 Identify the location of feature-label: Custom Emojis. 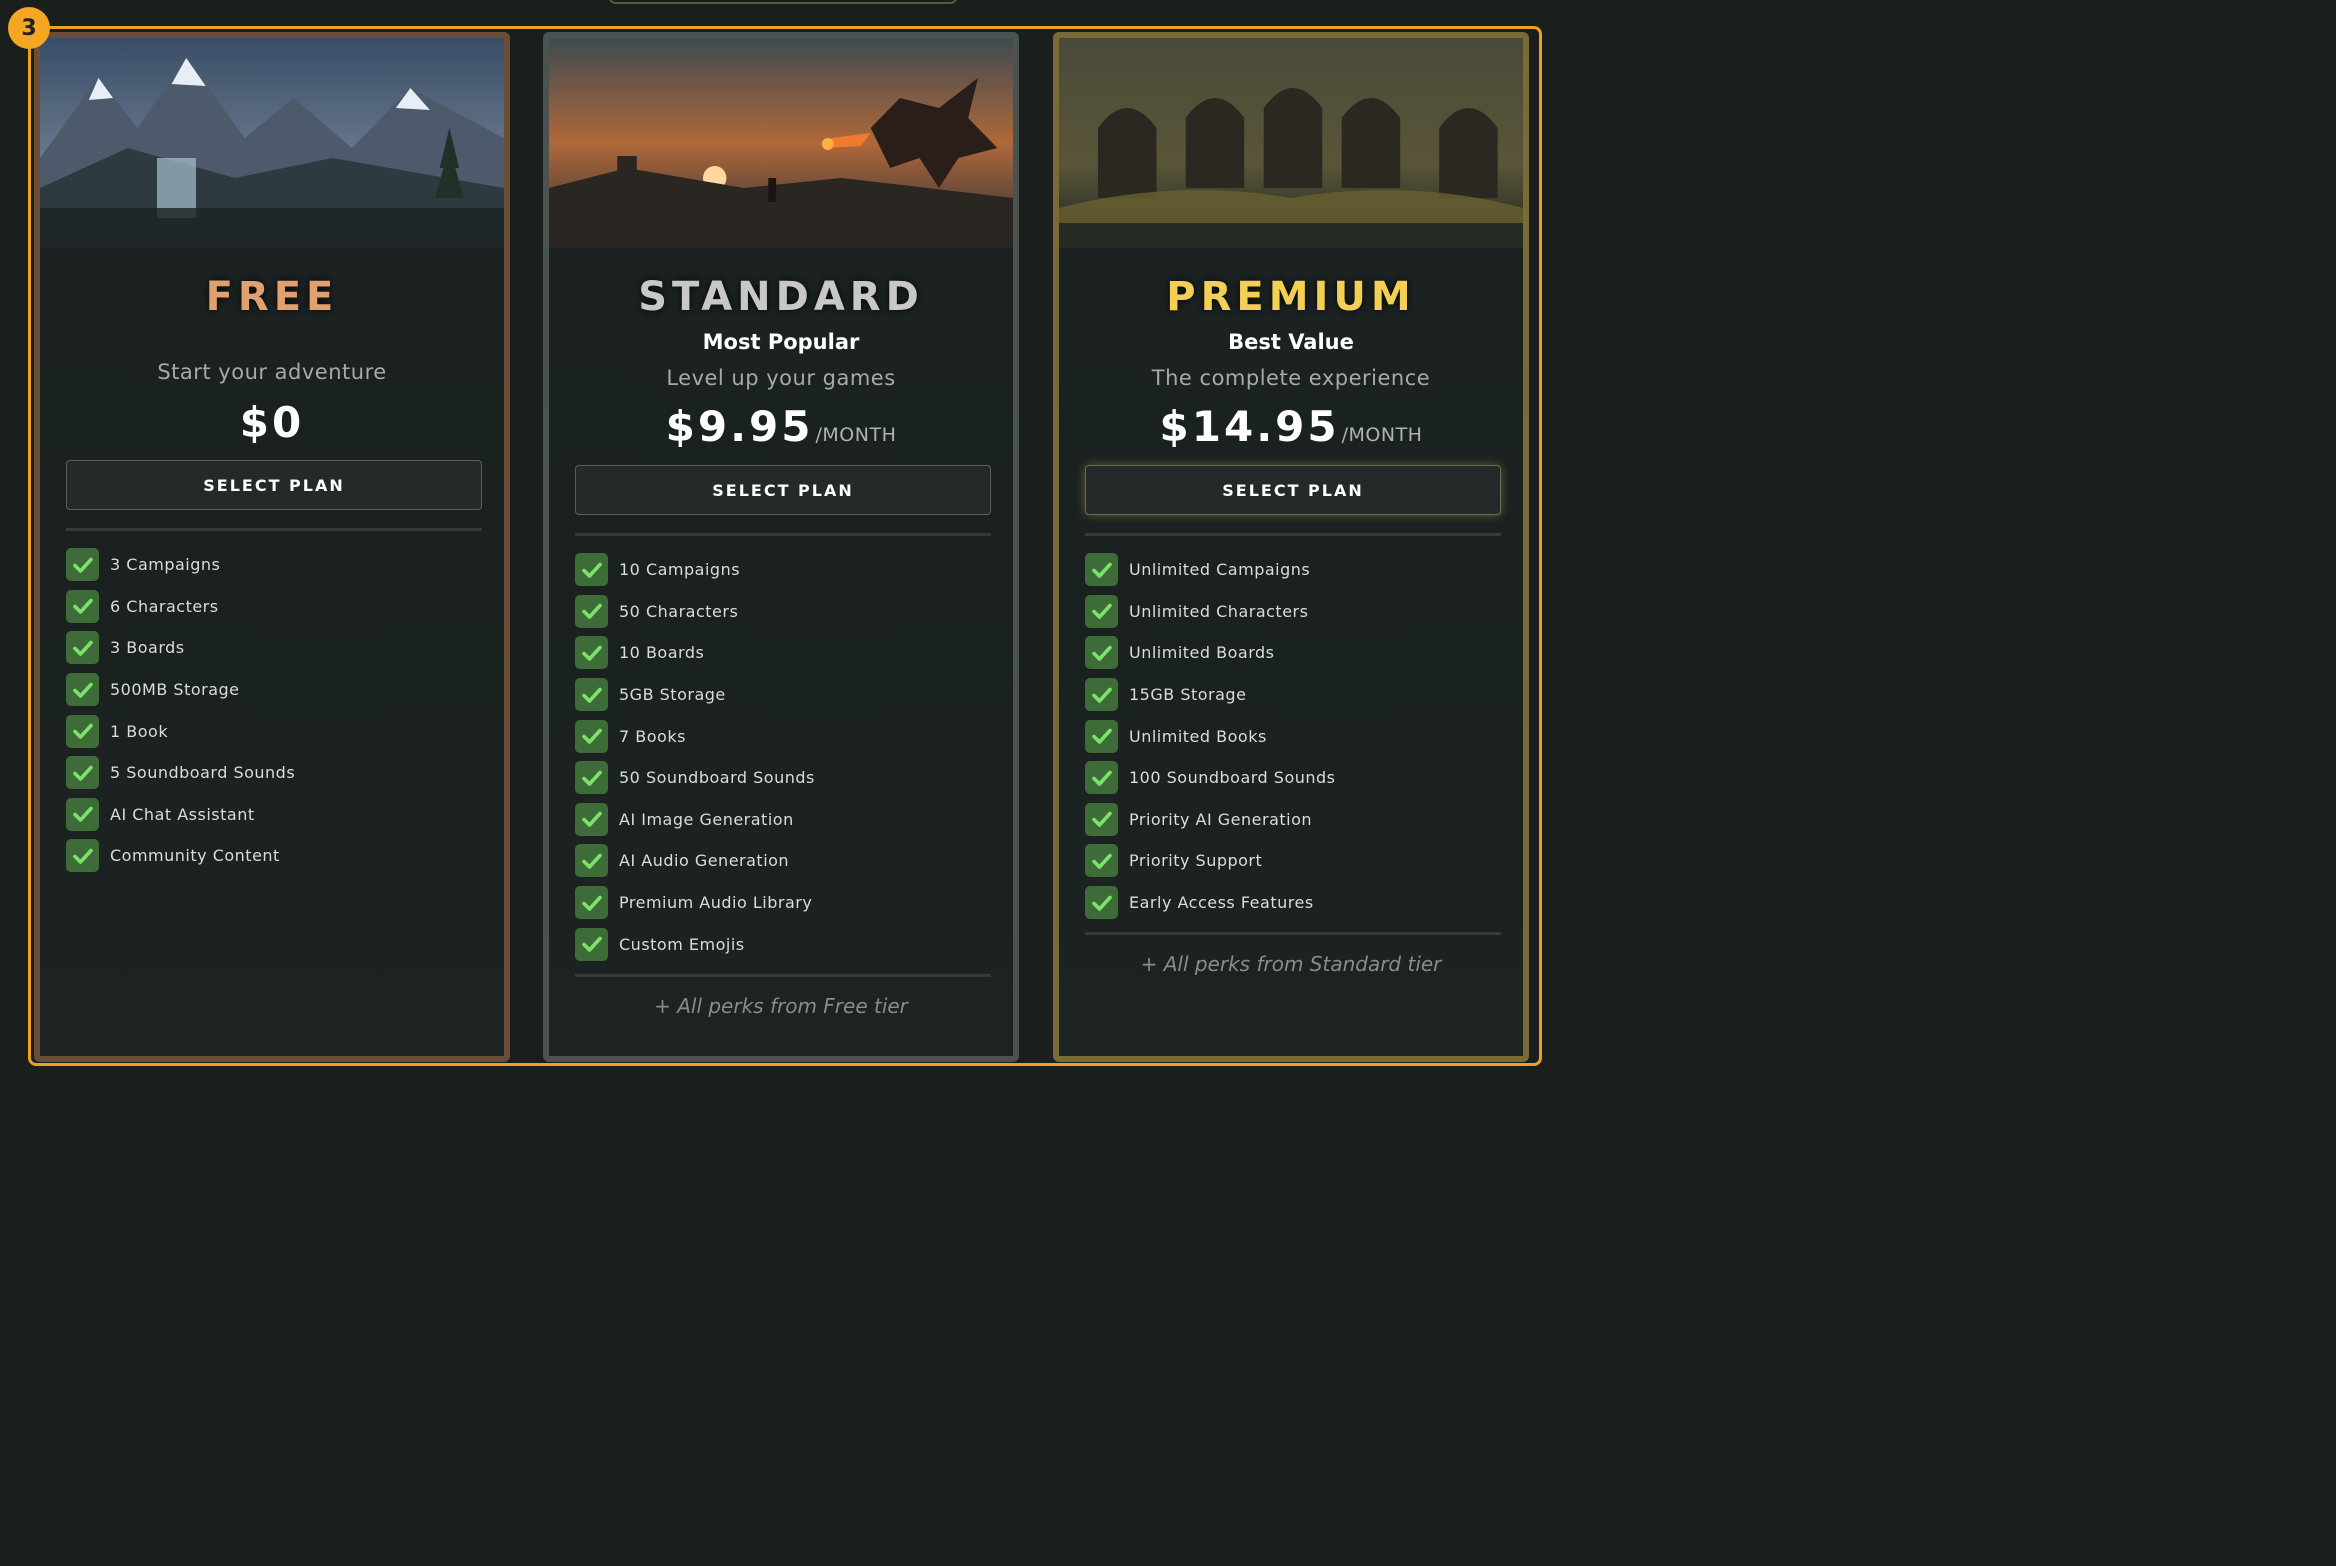
(682, 944).